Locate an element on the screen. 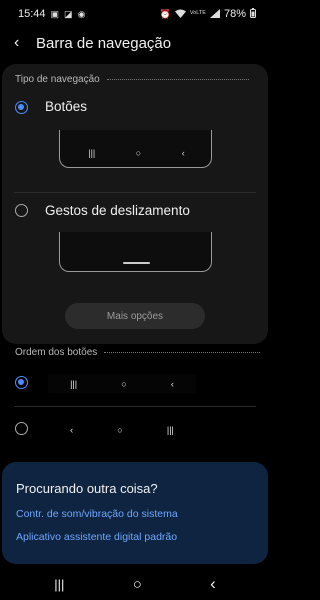 Image resolution: width=320 pixels, height=600 pixels. back-arrow-icon: ‹ is located at coordinates (23, 43).